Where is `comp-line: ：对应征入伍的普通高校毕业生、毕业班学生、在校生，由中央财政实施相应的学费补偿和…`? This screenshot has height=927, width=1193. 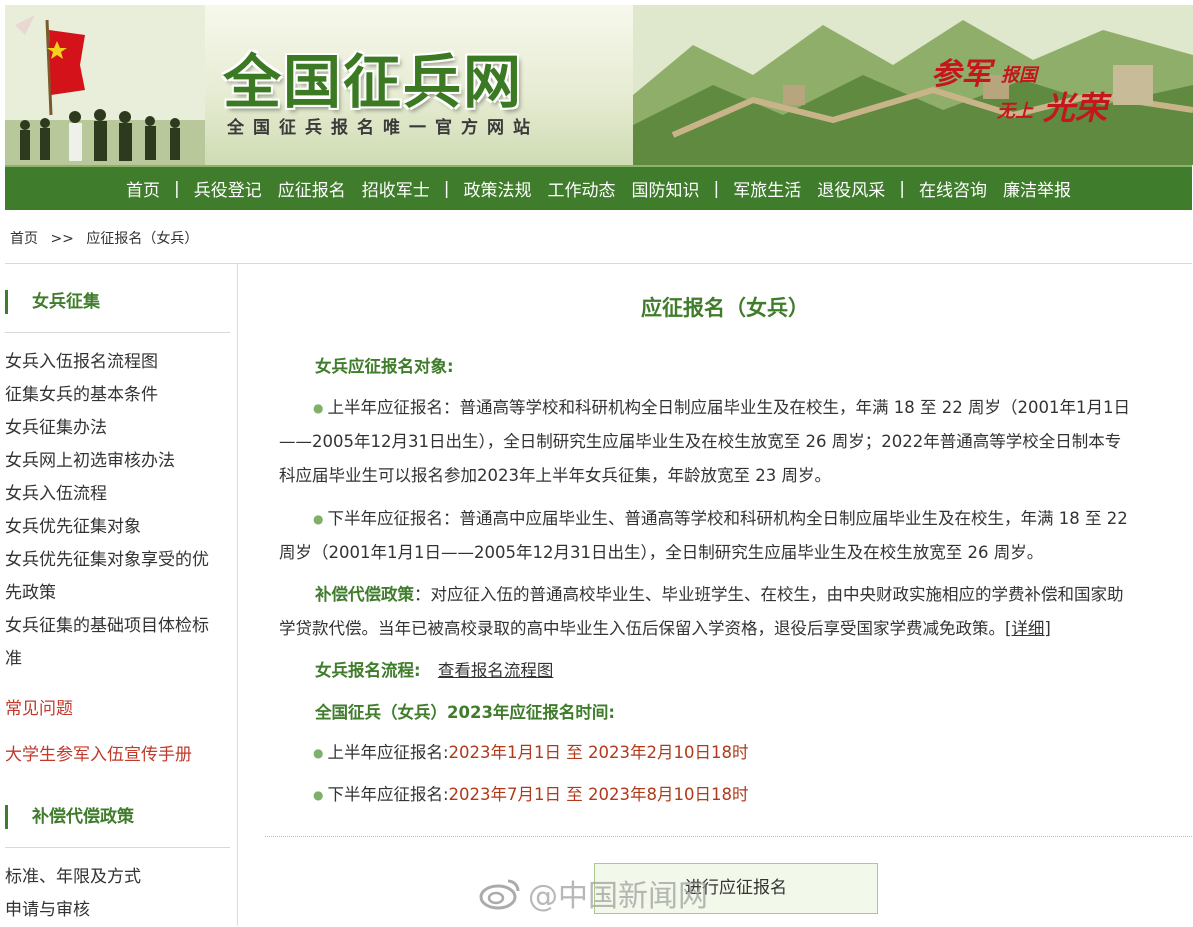
comp-line: ：对应征入伍的普通高校毕业生、毕业班学生、在校生，由中央财政实施相应的学费补偿和… is located at coordinates (769, 594).